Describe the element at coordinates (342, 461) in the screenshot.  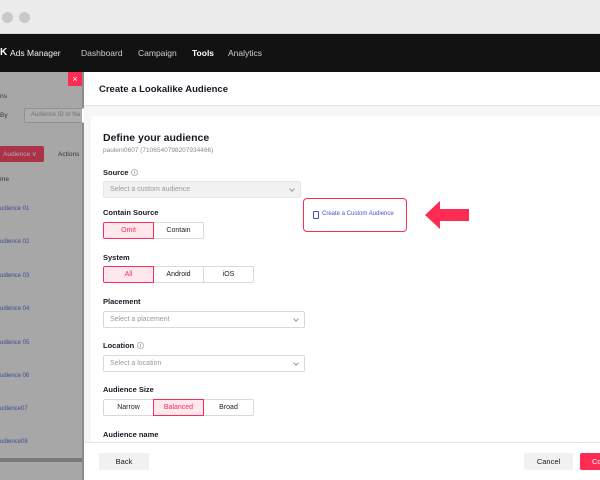
I see `modal-footer: Back Cancel Co` at that location.